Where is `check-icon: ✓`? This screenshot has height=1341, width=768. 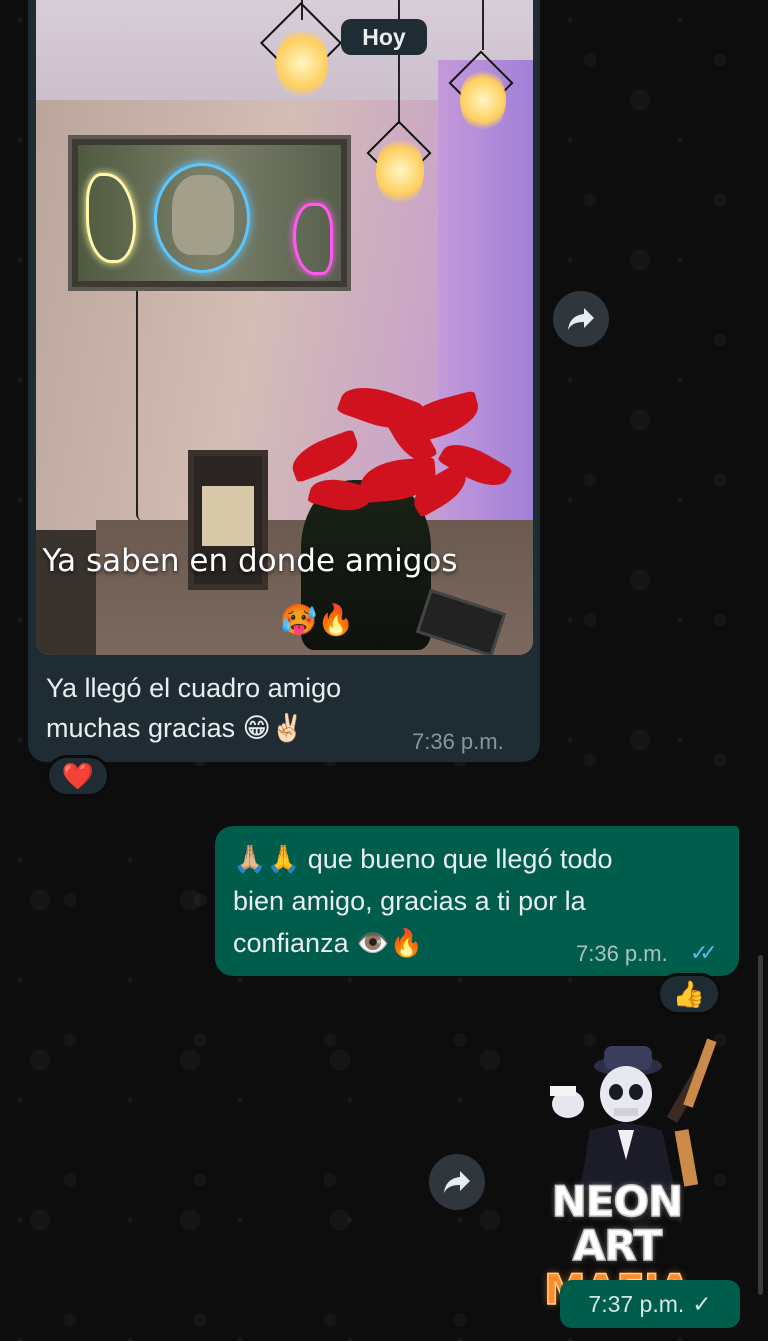
check-icon: ✓ is located at coordinates (702, 1303).